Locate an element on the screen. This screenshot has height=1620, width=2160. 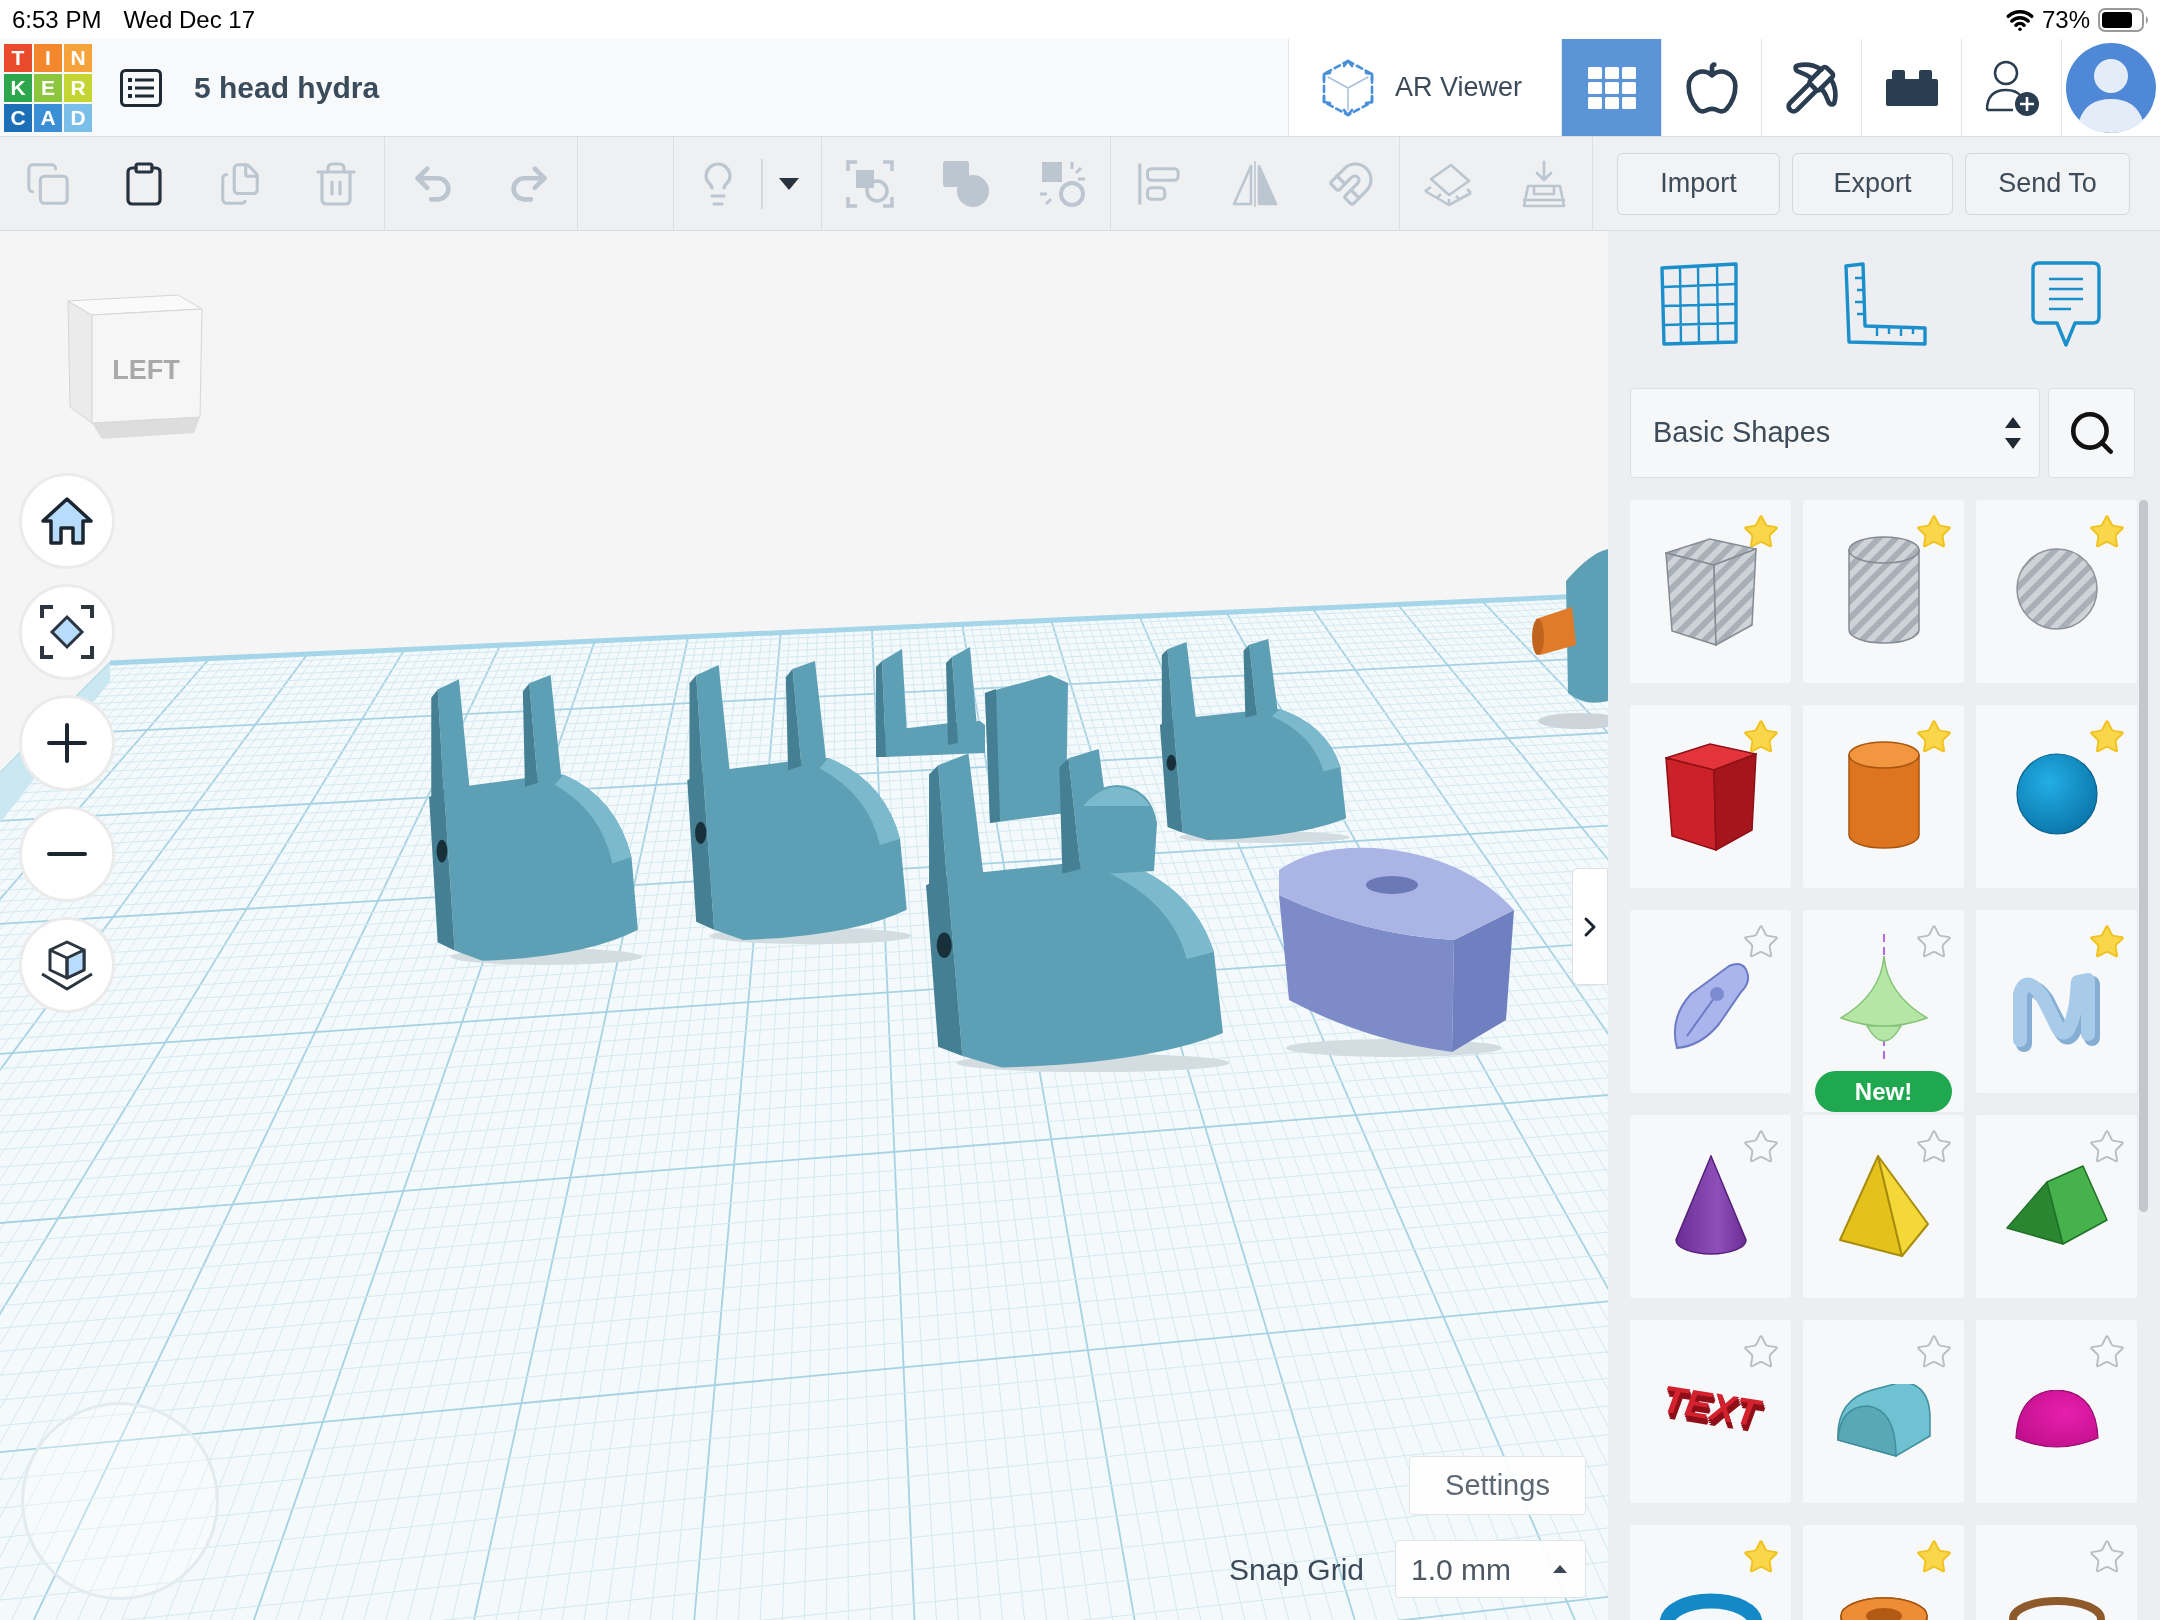
ruler-icon is located at coordinates (1885, 303).